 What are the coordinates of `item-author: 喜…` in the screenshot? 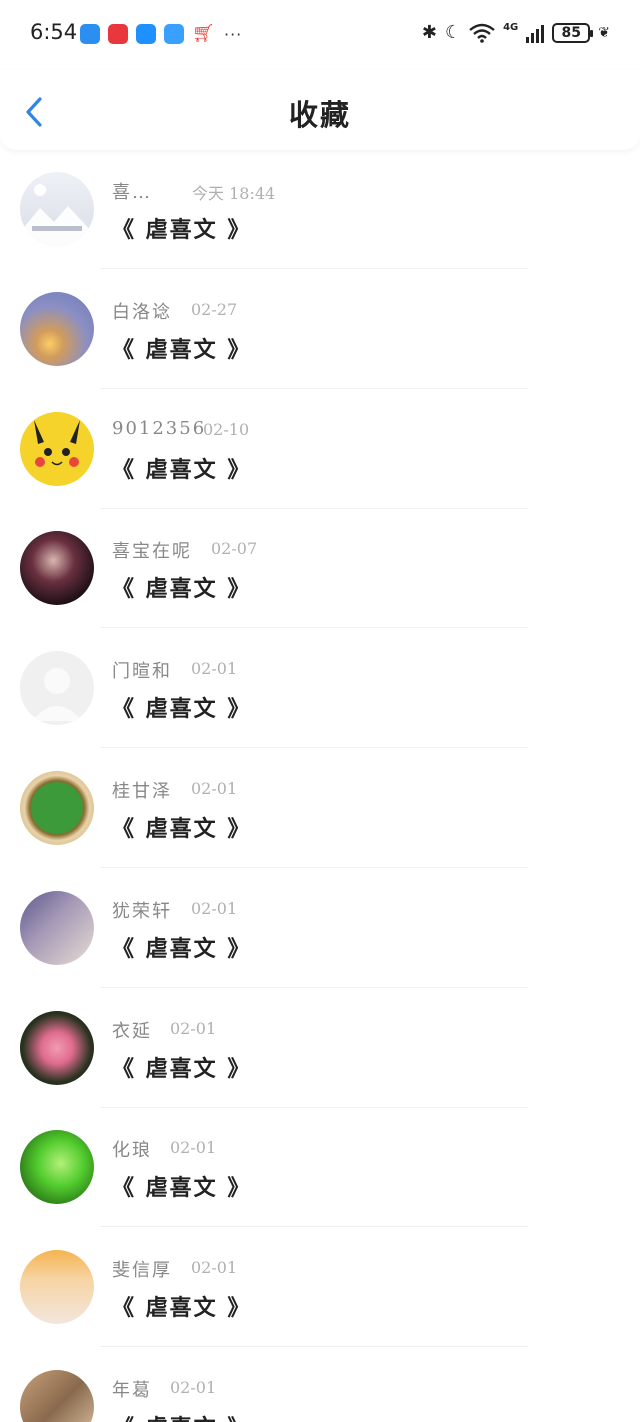 It's located at (132, 192).